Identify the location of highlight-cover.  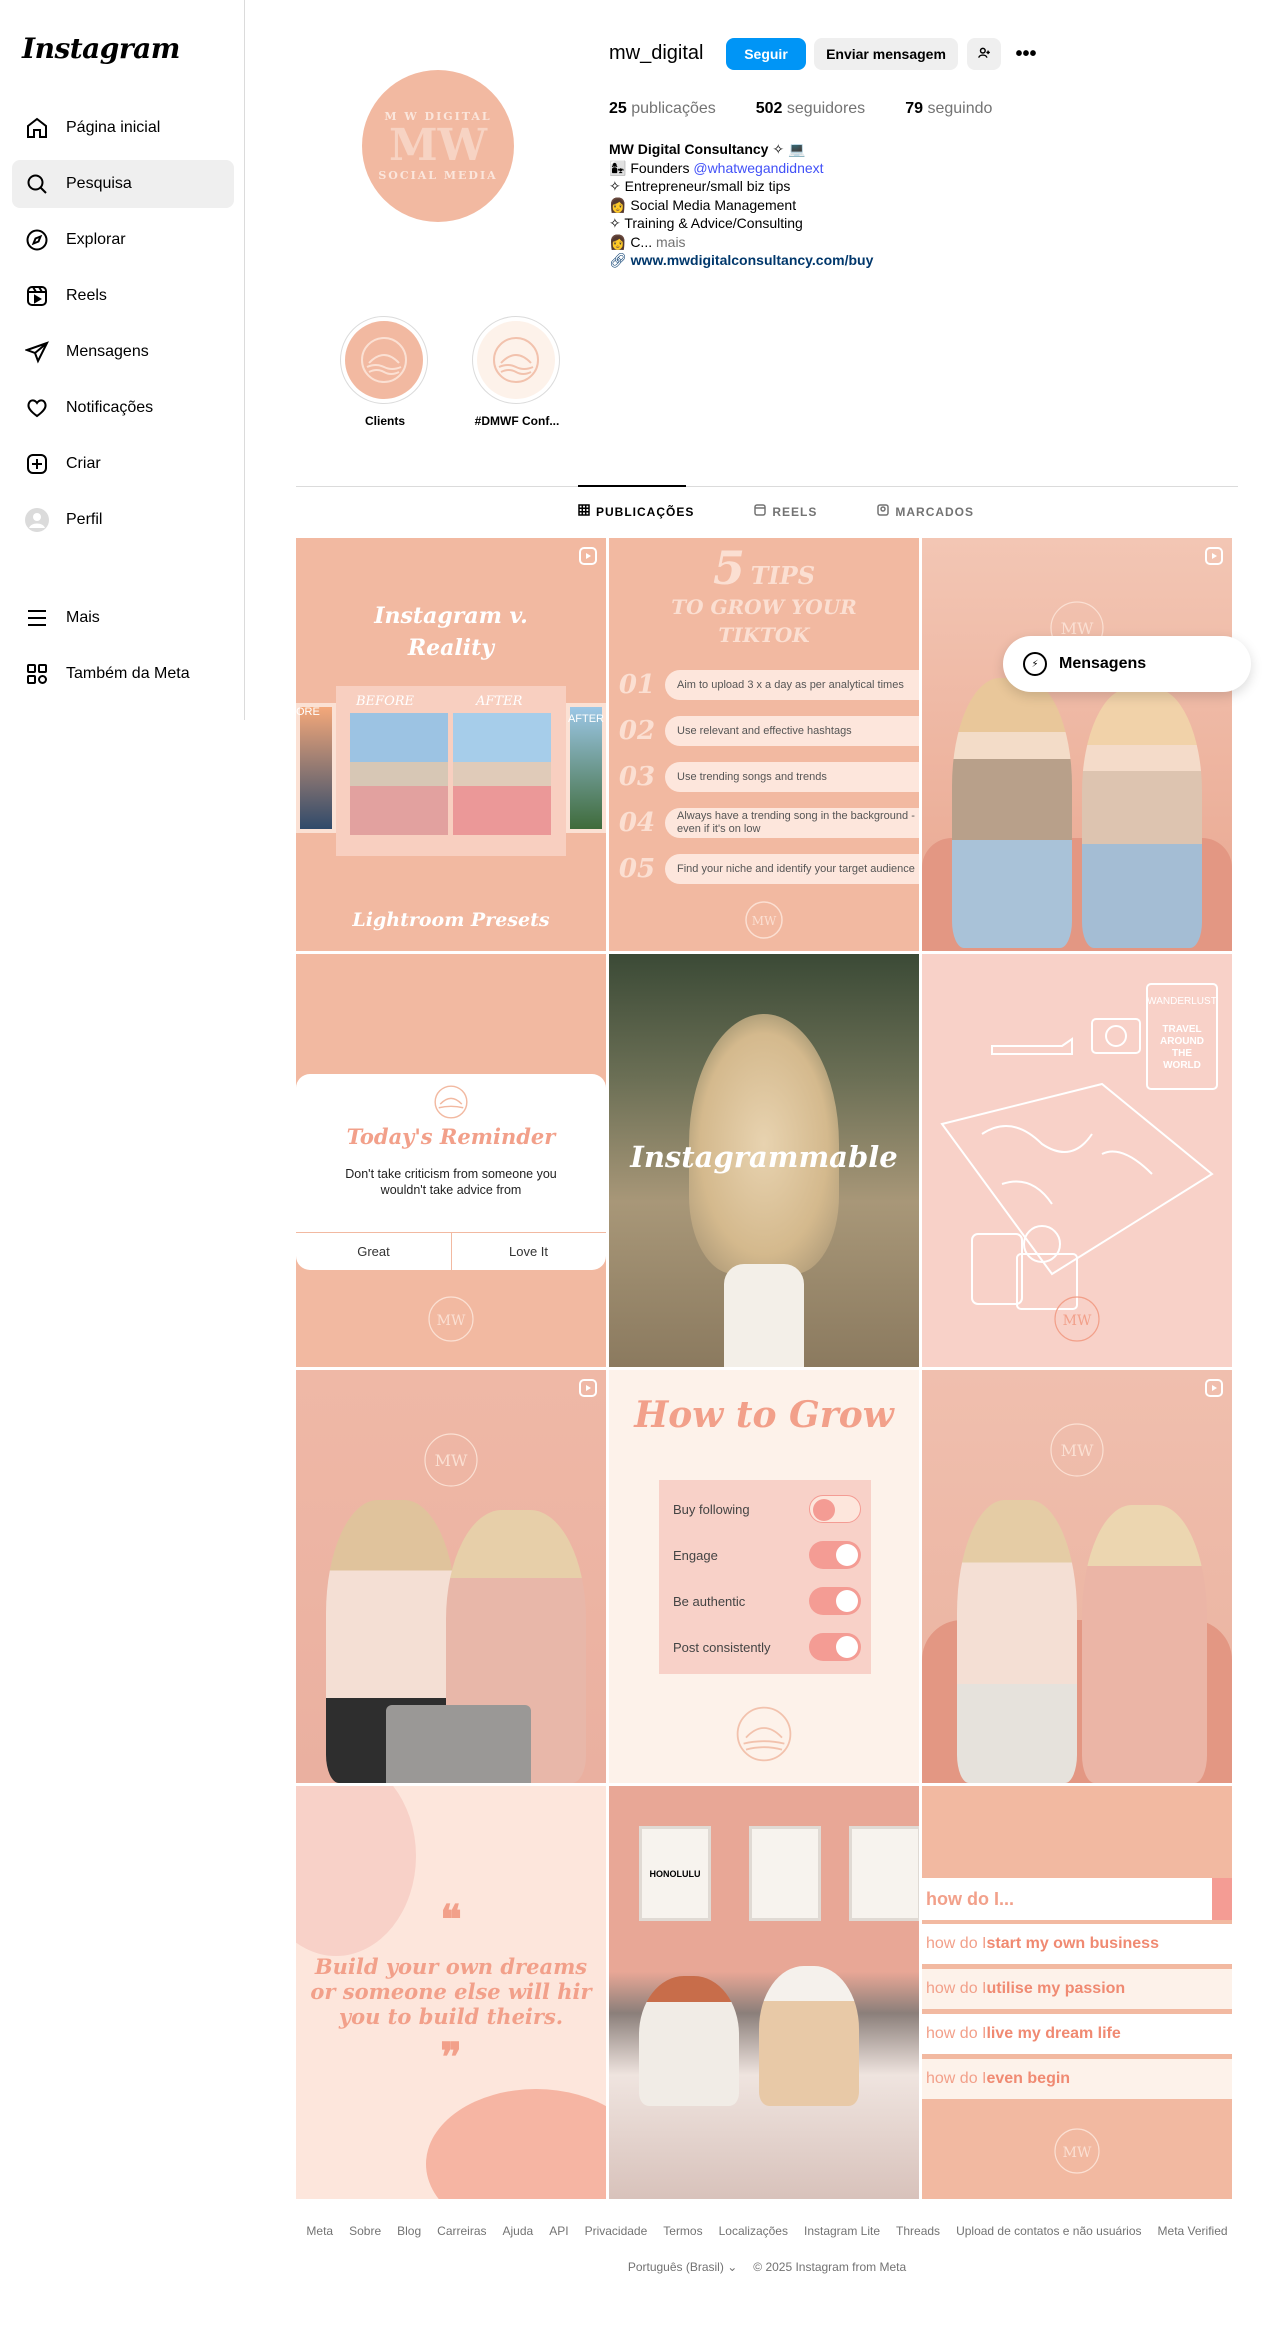
(384, 360).